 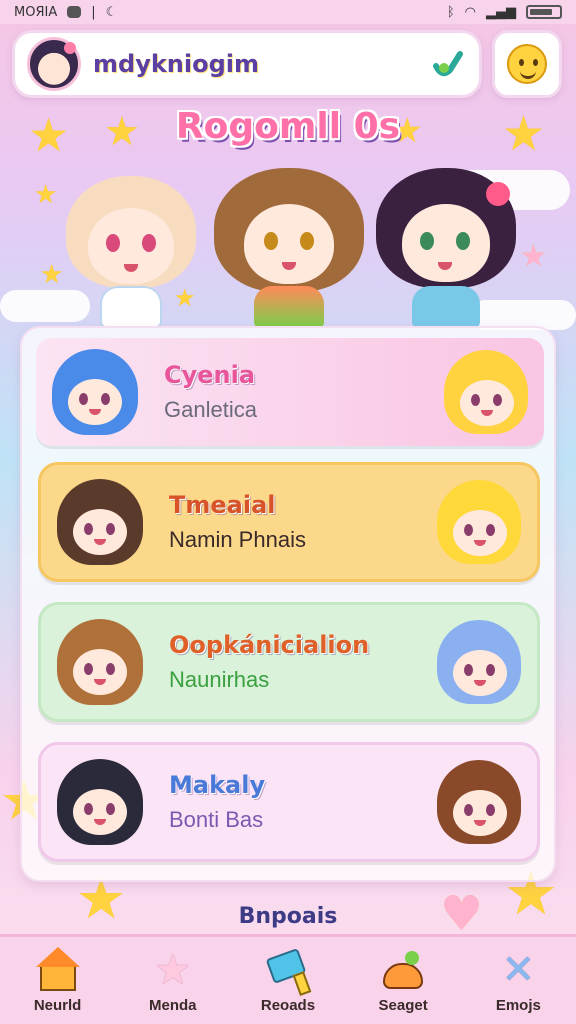 I want to click on nav-item-menda: ★ Menda, so click(x=173, y=980).